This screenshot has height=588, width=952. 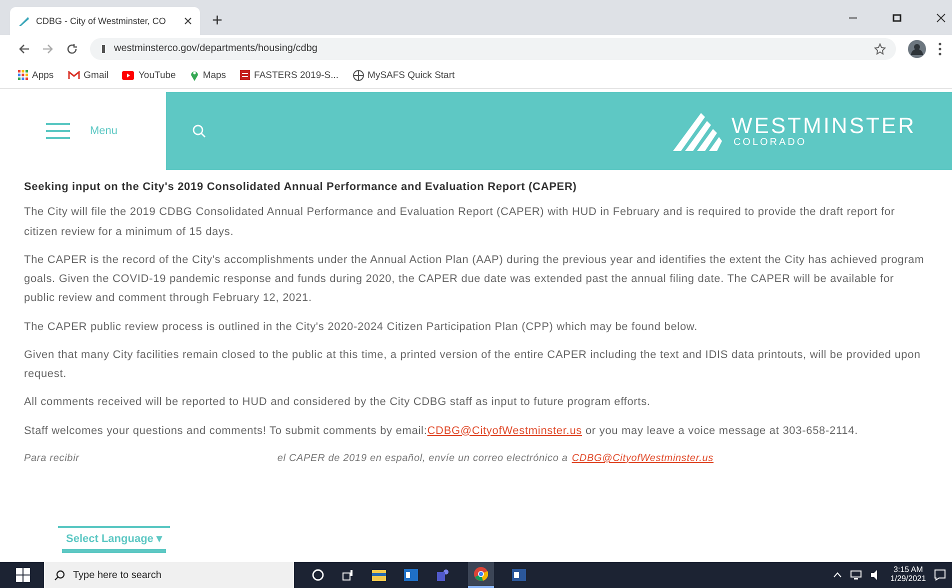 I want to click on windows-icon, so click(x=23, y=575).